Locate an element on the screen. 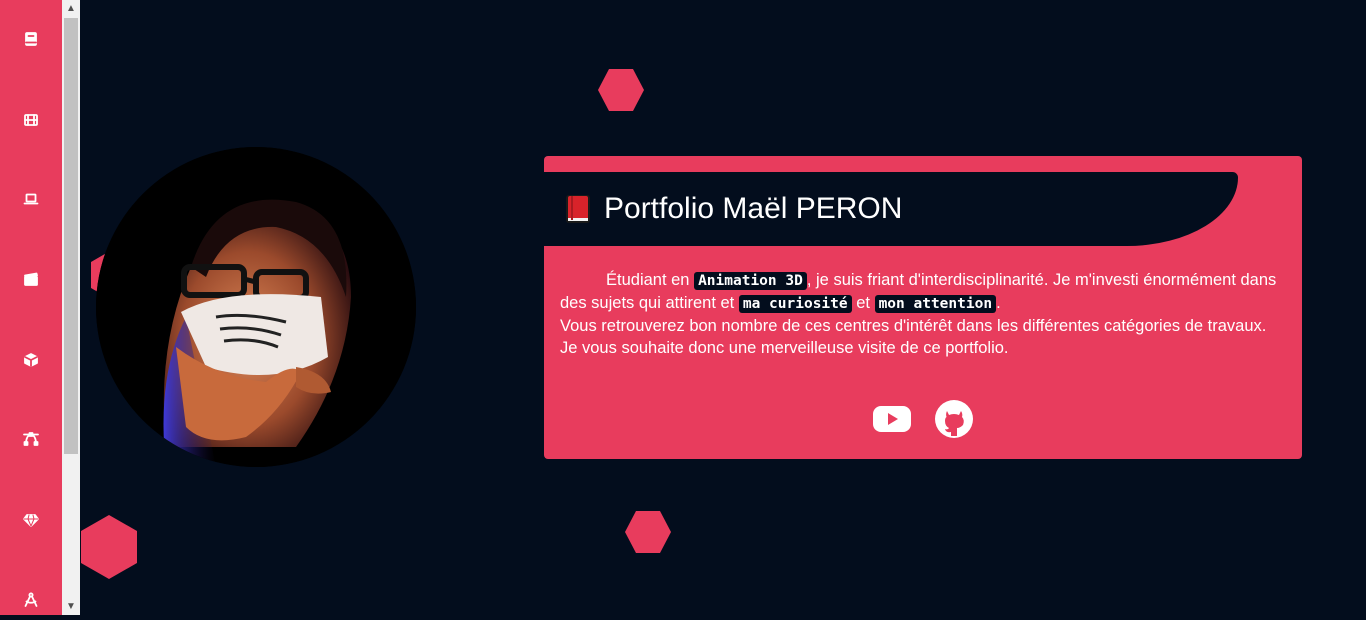 The image size is (1366, 620). scroll-thumb is located at coordinates (71, 236).